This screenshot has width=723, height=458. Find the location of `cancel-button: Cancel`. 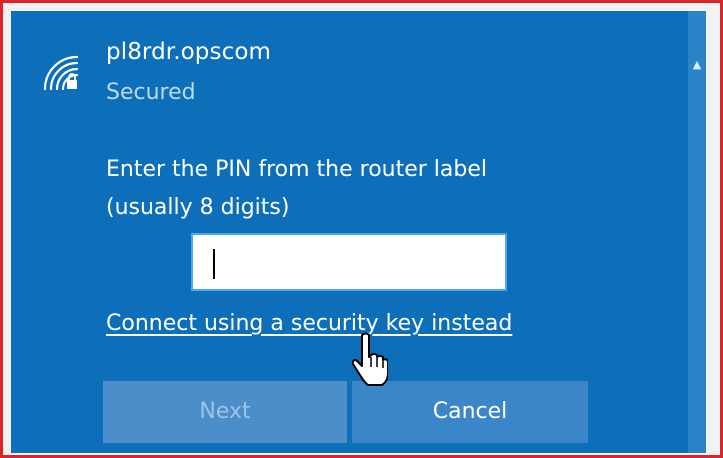

cancel-button: Cancel is located at coordinates (470, 412).